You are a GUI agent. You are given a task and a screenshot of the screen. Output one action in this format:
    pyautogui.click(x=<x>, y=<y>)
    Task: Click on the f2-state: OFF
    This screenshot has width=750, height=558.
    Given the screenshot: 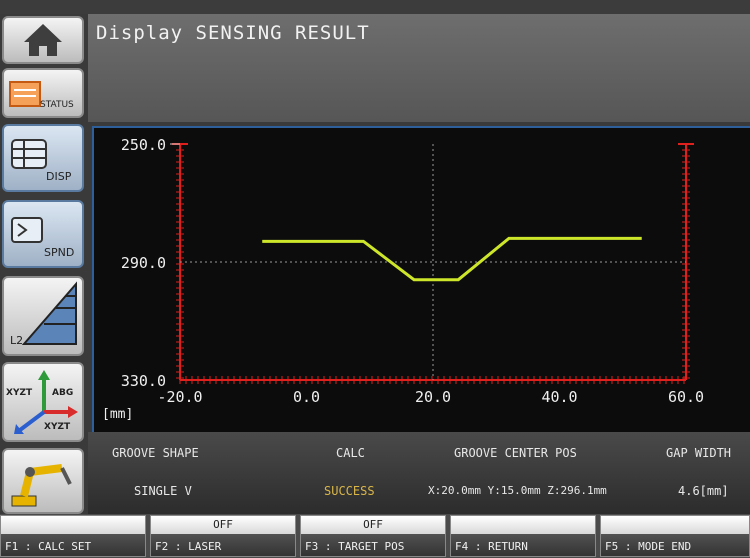 What is the action you would take?
    pyautogui.click(x=223, y=525)
    